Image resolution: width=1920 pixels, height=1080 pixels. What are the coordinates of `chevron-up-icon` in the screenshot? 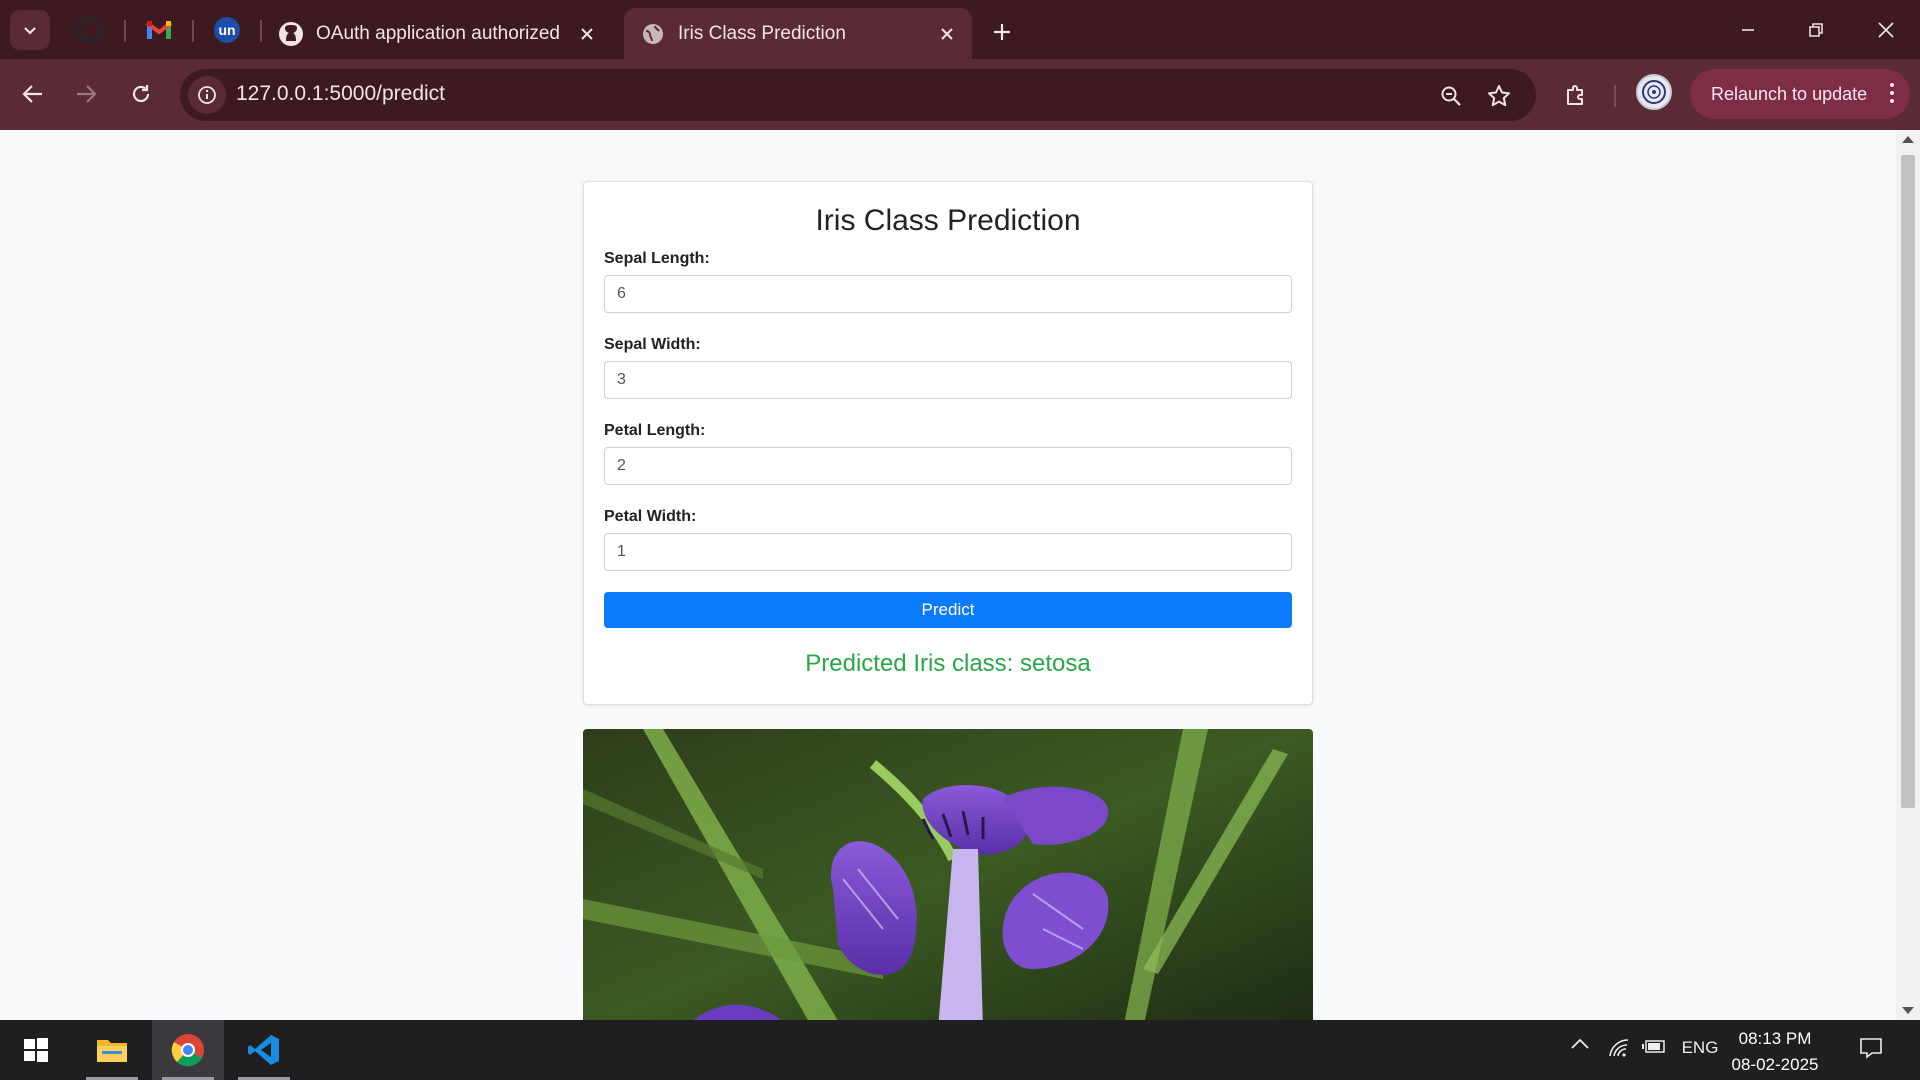 It's located at (1580, 1043).